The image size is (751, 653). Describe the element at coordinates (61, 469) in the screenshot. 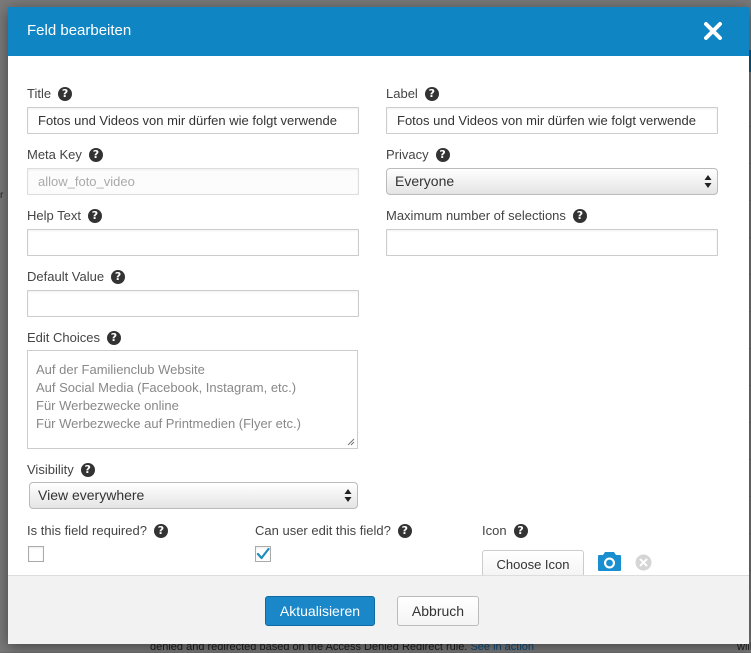

I see `visibility-label: Visibility ?` at that location.